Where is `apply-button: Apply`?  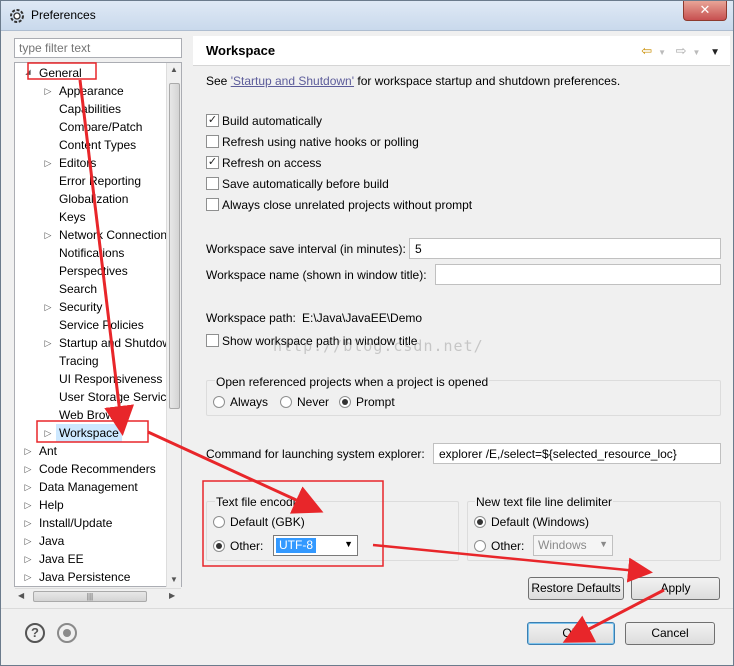
apply-button: Apply is located at coordinates (675, 588).